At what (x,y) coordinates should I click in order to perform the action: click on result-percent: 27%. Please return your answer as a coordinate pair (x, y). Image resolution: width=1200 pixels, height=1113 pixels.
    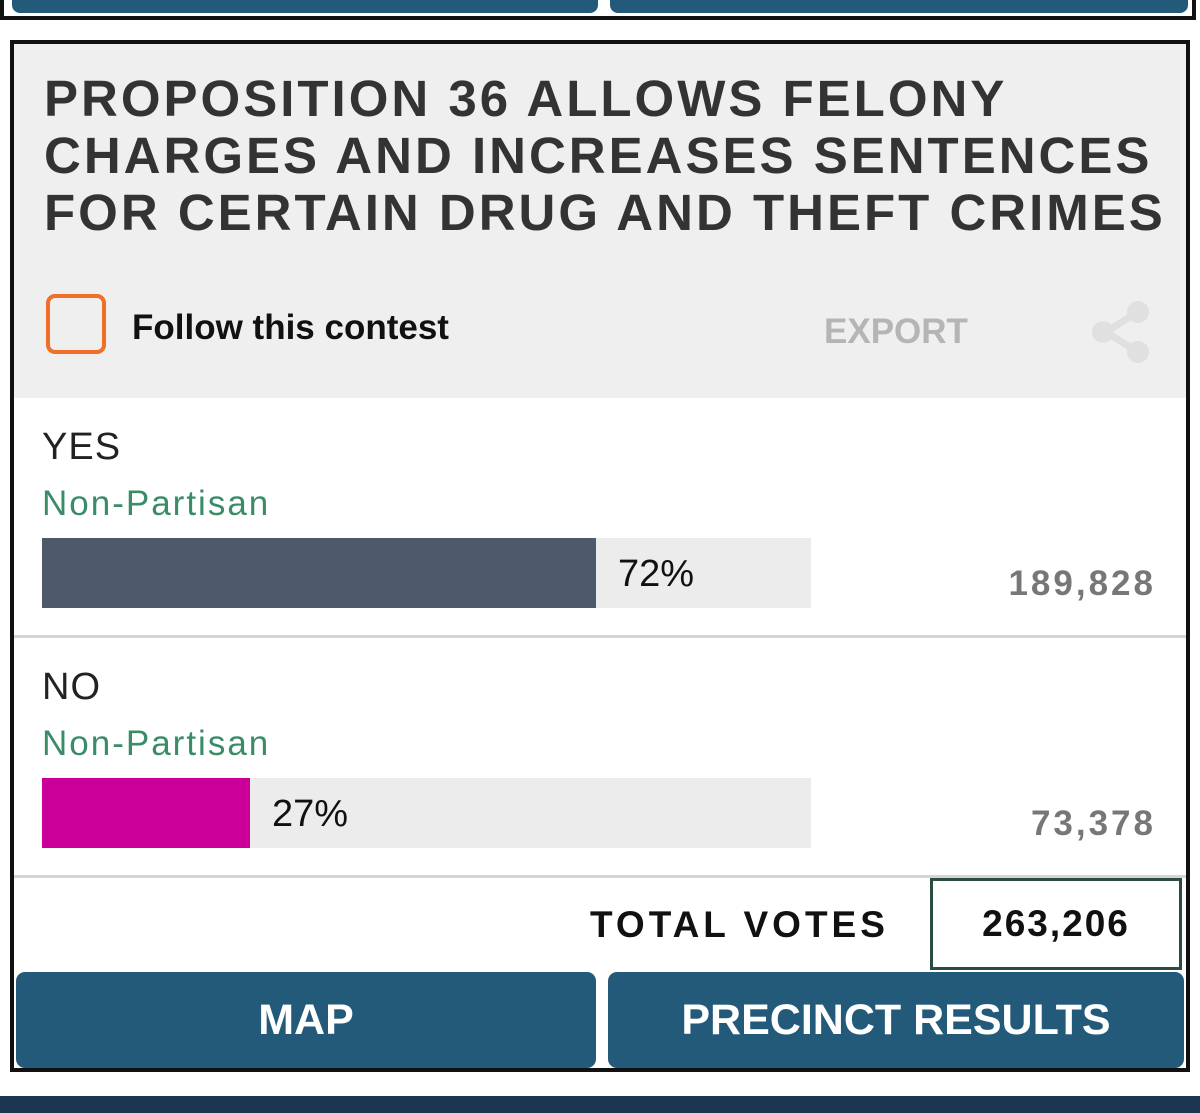
    Looking at the image, I should click on (310, 814).